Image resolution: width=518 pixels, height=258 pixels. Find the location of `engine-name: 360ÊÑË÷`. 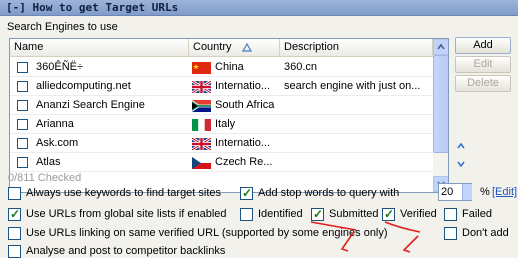

engine-name: 360ÊÑË÷ is located at coordinates (60, 67).